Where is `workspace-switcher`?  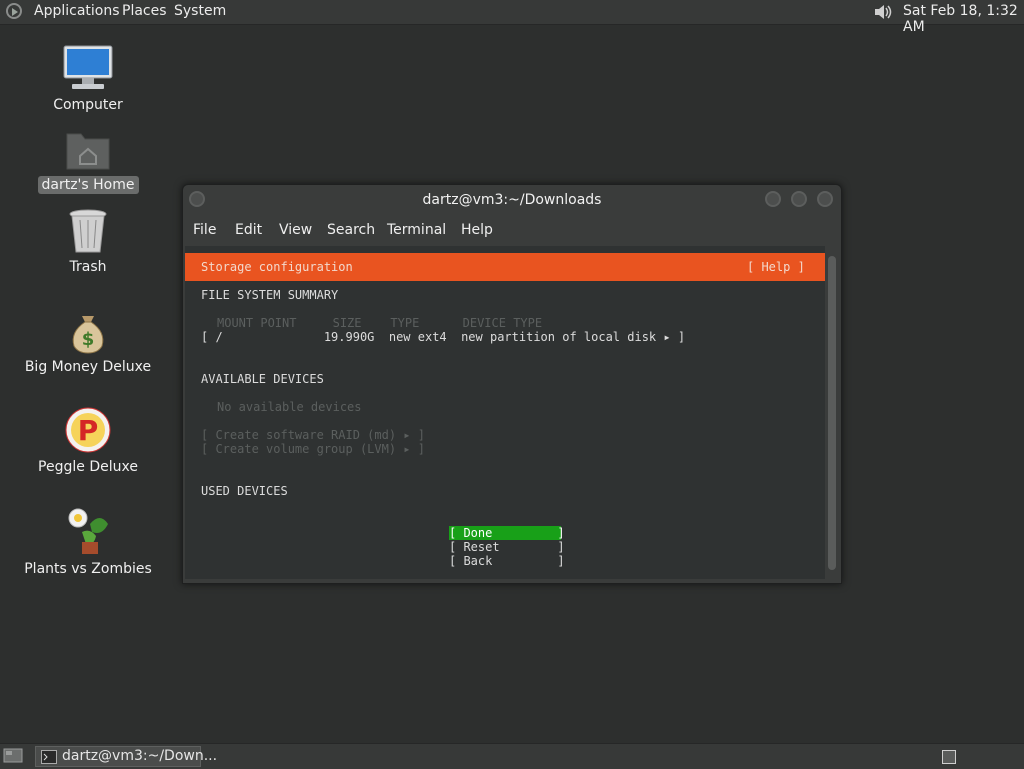 workspace-switcher is located at coordinates (949, 757).